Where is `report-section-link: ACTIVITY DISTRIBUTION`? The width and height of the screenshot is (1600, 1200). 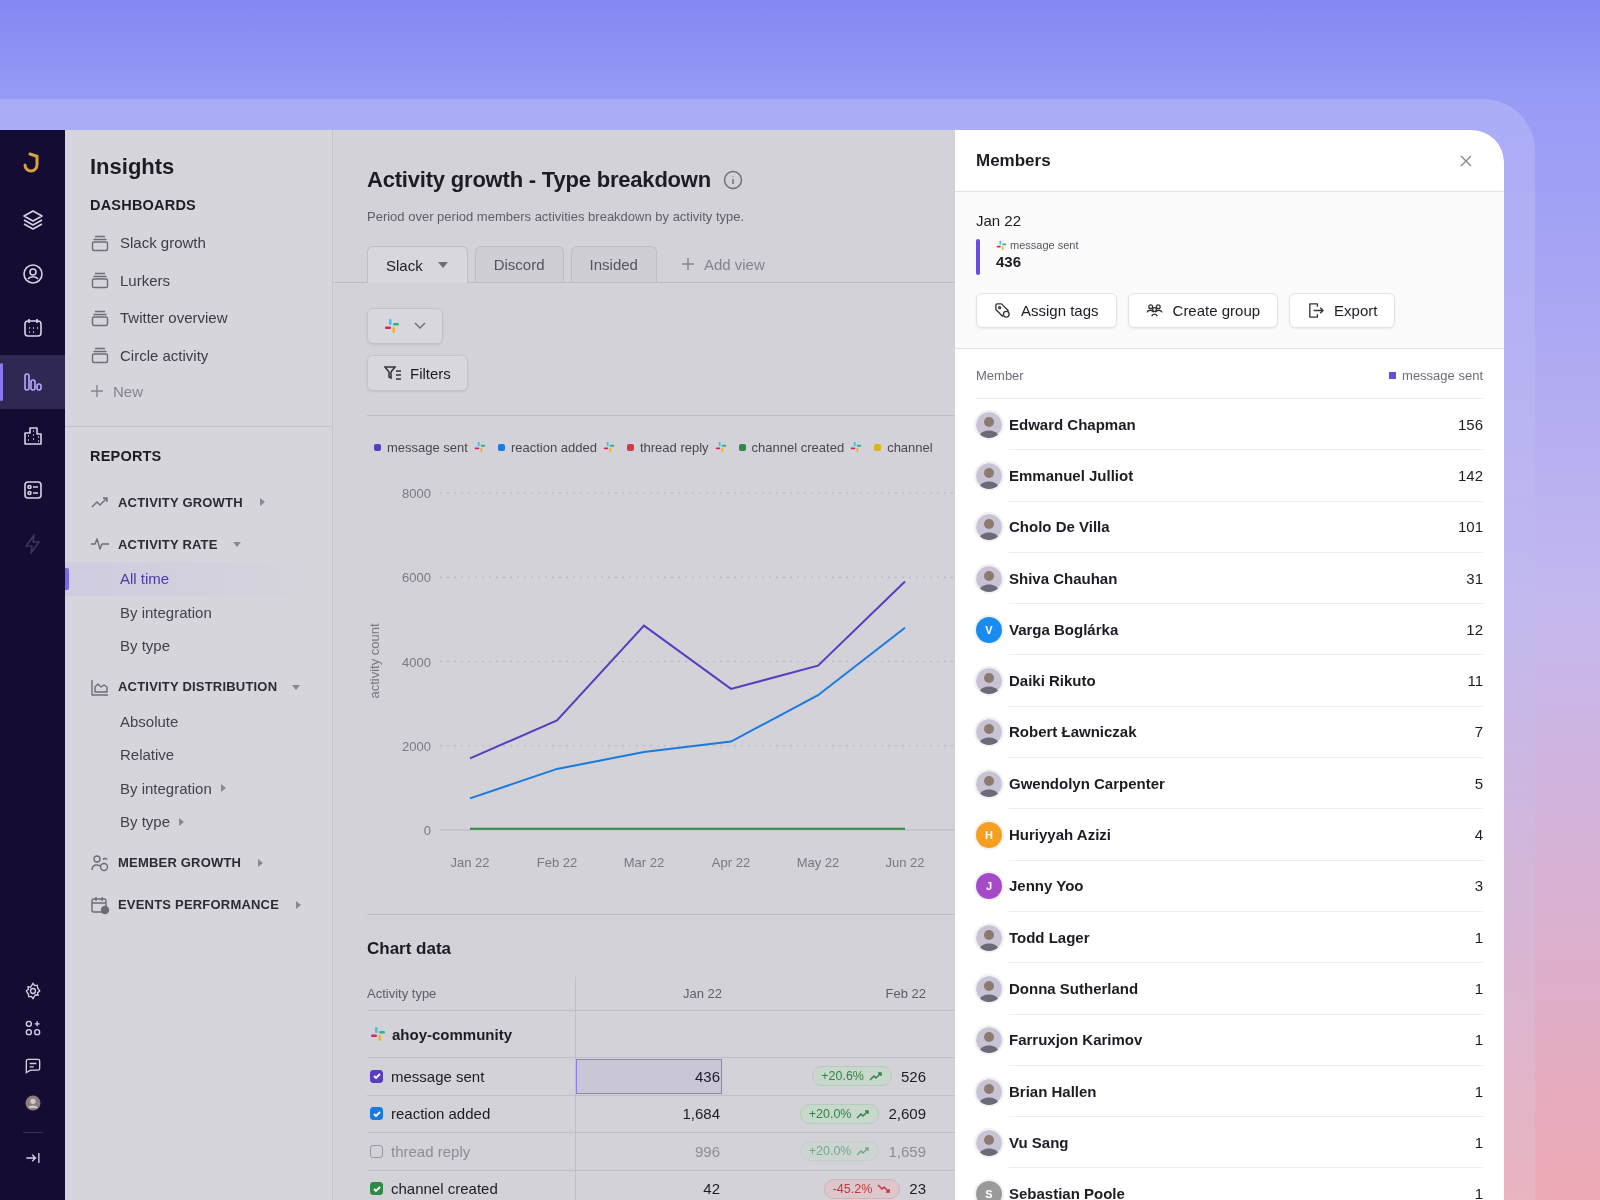
report-section-link: ACTIVITY DISTRIBUTION is located at coordinates (198, 686).